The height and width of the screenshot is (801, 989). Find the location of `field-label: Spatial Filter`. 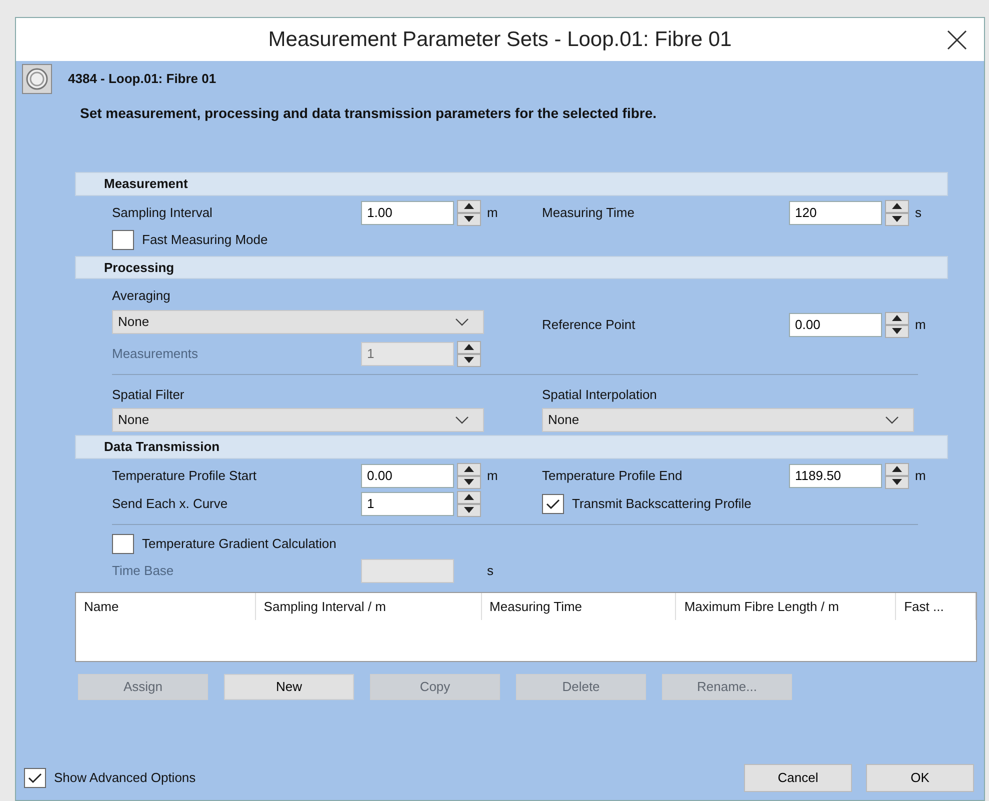

field-label: Spatial Filter is located at coordinates (149, 395).